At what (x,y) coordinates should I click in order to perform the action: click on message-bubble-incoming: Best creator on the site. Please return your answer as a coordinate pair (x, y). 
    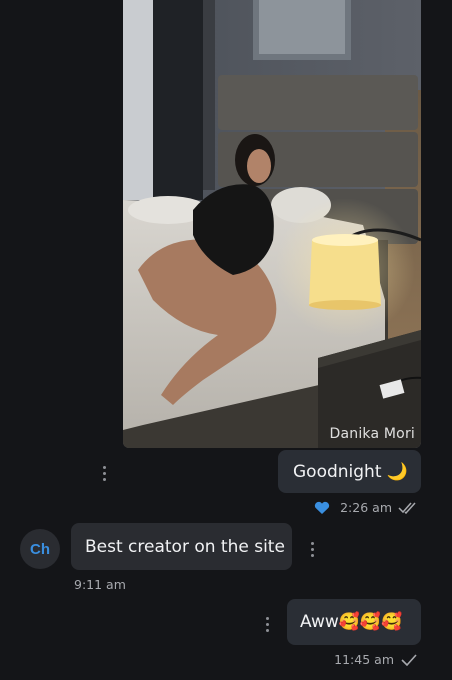
    Looking at the image, I should click on (181, 546).